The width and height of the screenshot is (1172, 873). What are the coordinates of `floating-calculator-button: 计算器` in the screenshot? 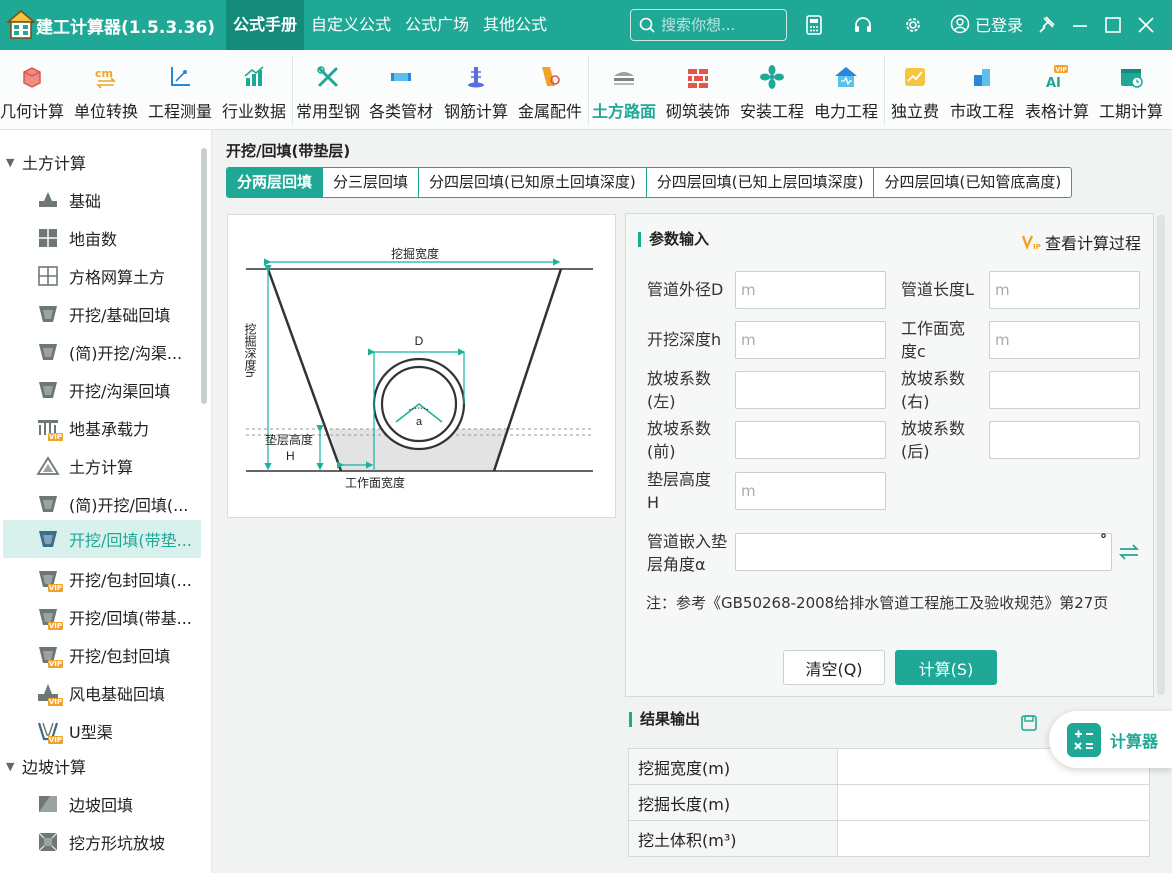 It's located at (1110, 739).